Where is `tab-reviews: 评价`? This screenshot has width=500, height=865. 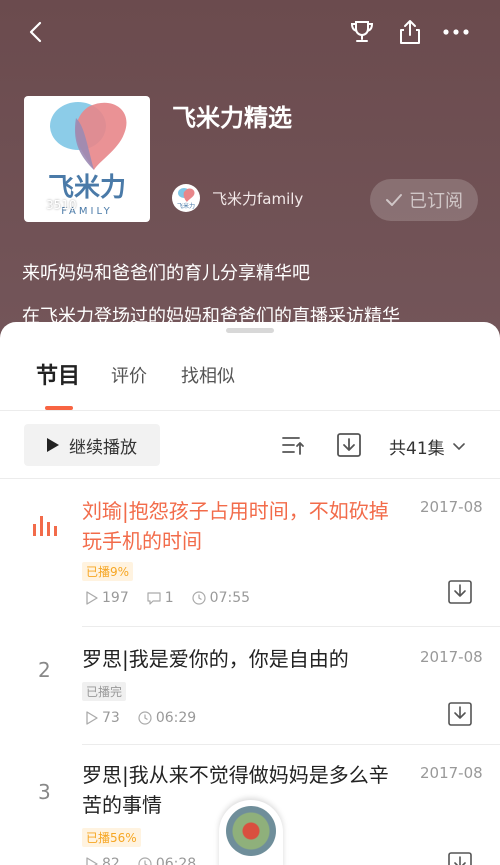
tab-reviews: 评价 is located at coordinates (129, 375).